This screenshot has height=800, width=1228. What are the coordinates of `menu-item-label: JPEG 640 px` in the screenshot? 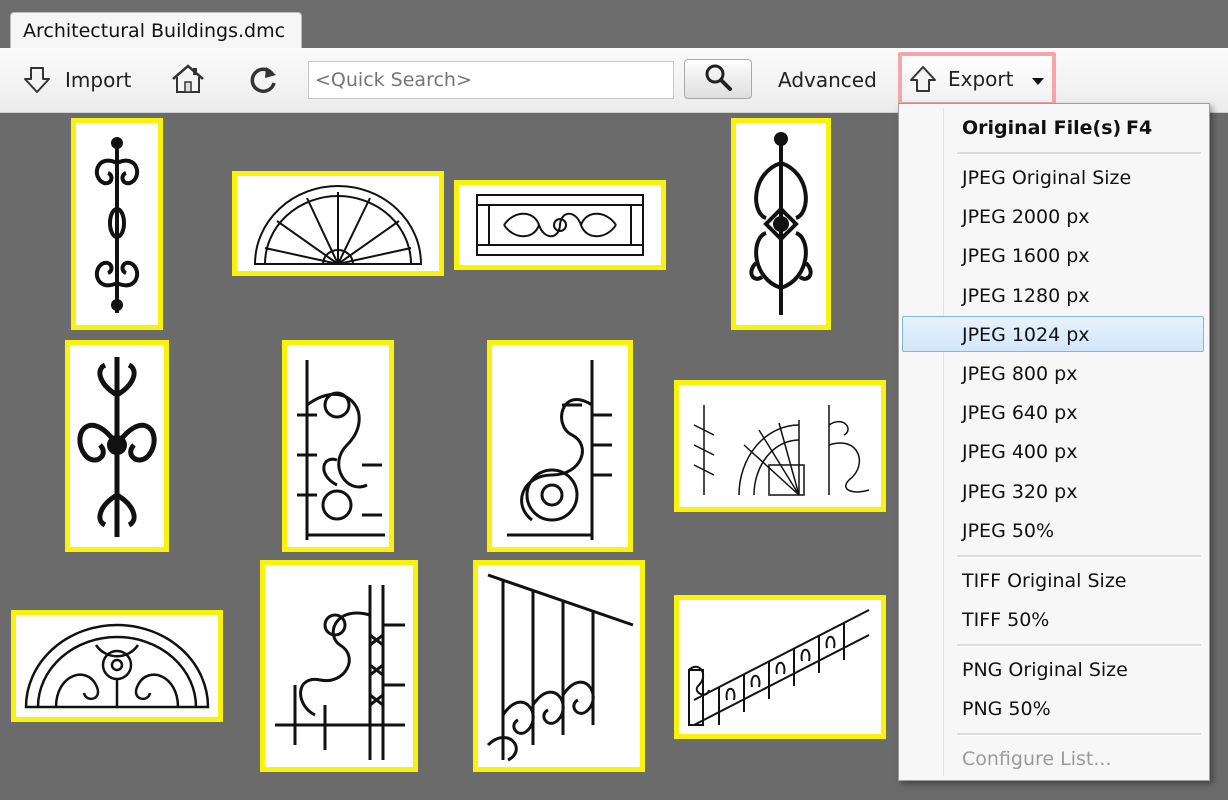 It's located at (1020, 413).